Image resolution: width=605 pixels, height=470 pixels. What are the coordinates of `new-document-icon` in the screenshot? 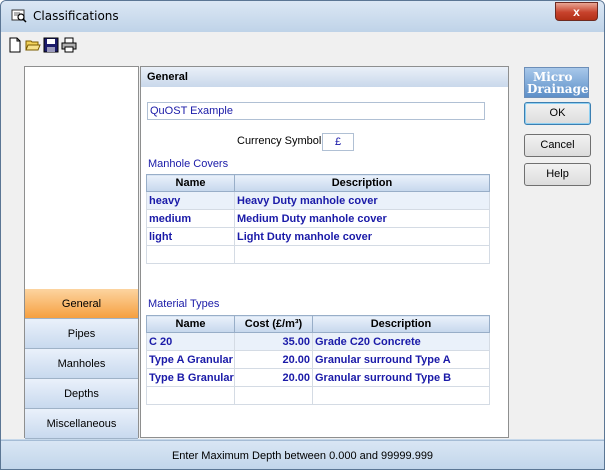 It's located at (15, 45).